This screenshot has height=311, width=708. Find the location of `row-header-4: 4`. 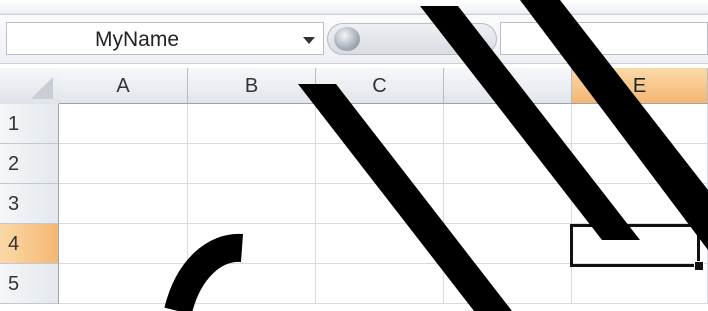

row-header-4: 4 is located at coordinates (29, 244).